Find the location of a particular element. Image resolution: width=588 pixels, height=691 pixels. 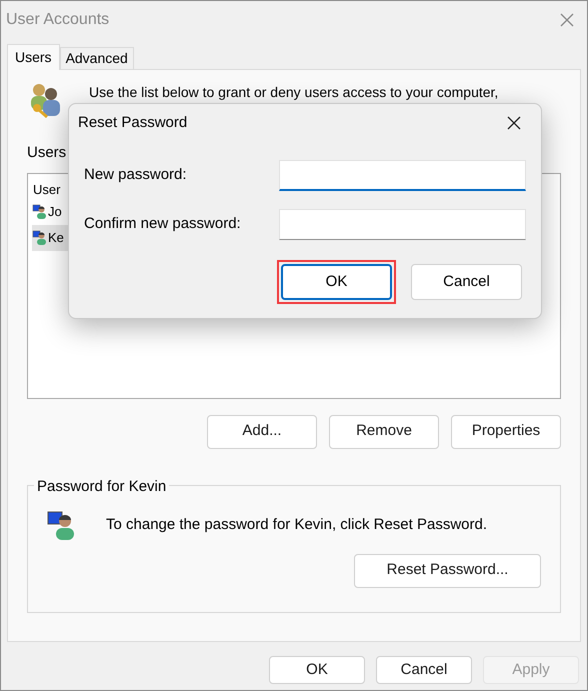

dialog-title: Reset Password is located at coordinates (133, 122).